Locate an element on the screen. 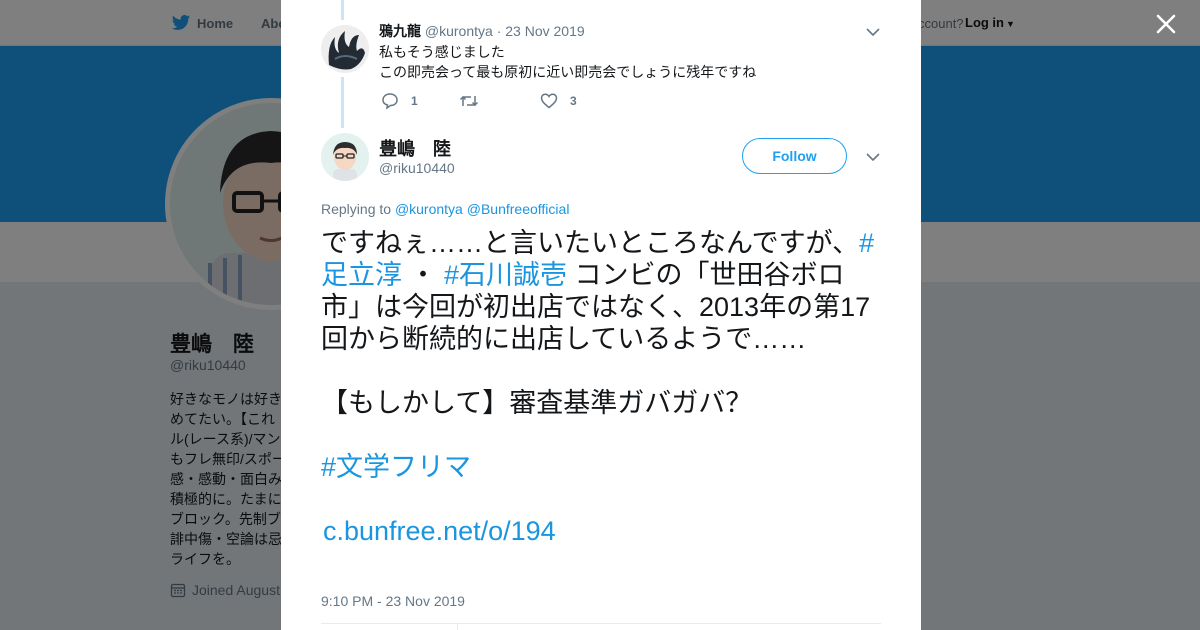 This screenshot has width=1200, height=630. stats-column-divider is located at coordinates (457, 626).